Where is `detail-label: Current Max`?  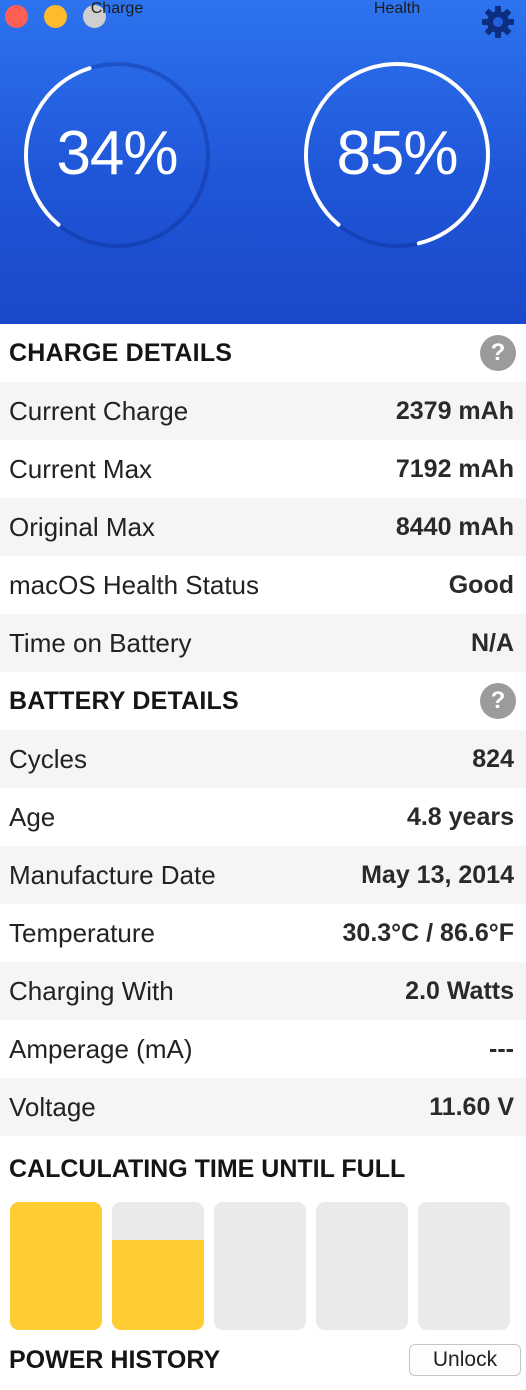 detail-label: Current Max is located at coordinates (81, 468).